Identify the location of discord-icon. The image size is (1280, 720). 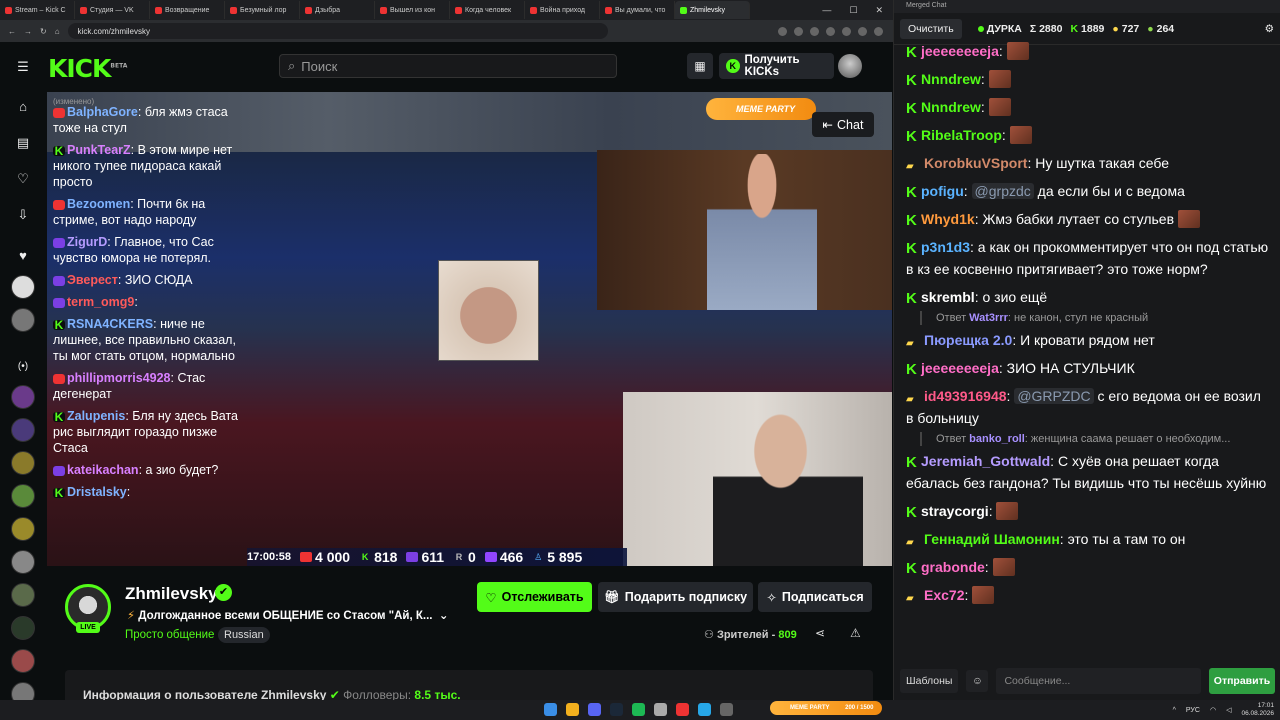
(594, 709).